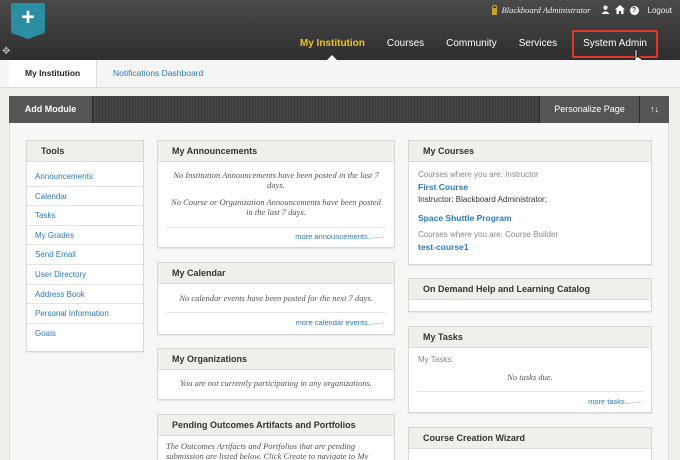 Image resolution: width=680 pixels, height=460 pixels. Describe the element at coordinates (465, 218) in the screenshot. I see `course-link-space-shuttle: Space Shuttle Program` at that location.